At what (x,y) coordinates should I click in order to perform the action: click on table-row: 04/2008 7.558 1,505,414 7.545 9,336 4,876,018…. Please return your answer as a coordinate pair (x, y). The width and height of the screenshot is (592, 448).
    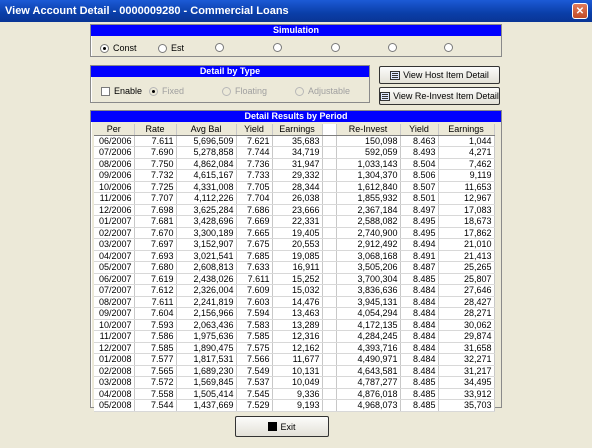
    Looking at the image, I should click on (294, 394).